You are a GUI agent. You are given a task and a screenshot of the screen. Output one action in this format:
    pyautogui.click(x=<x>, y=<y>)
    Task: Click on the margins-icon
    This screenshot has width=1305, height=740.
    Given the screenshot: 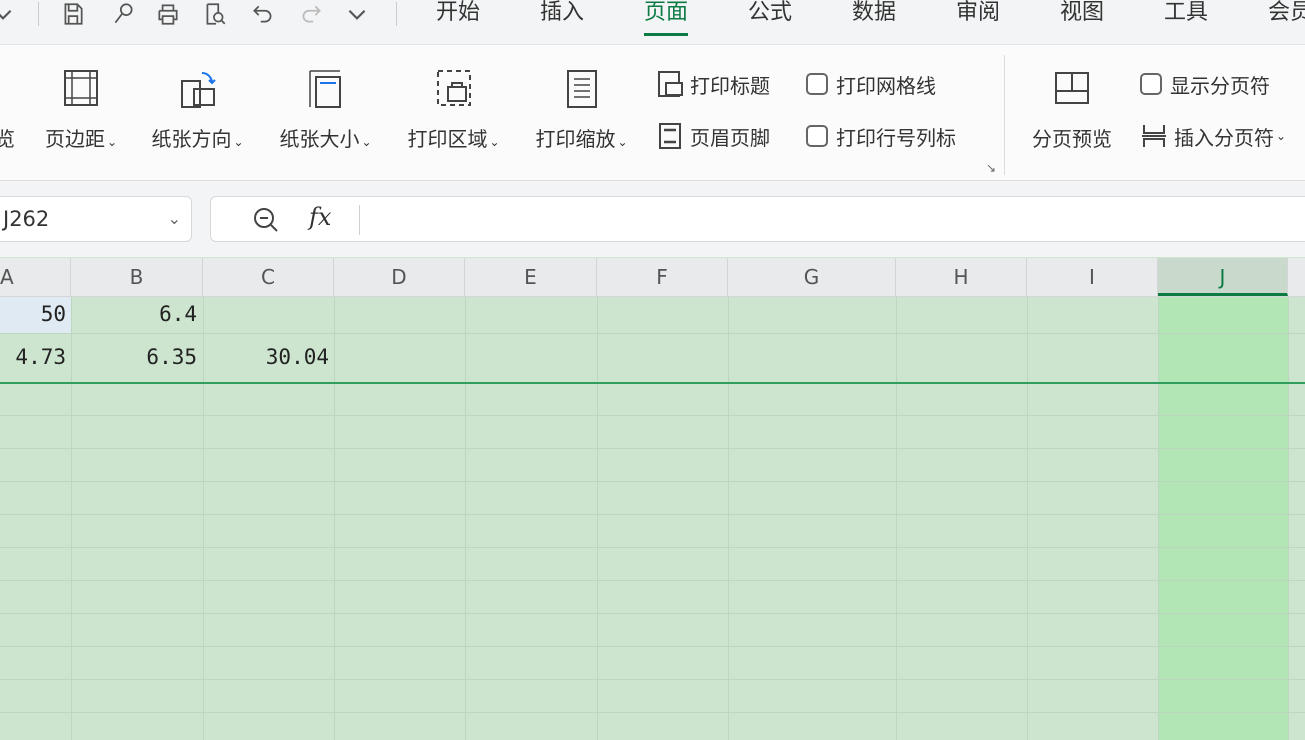 What is the action you would take?
    pyautogui.click(x=81, y=89)
    